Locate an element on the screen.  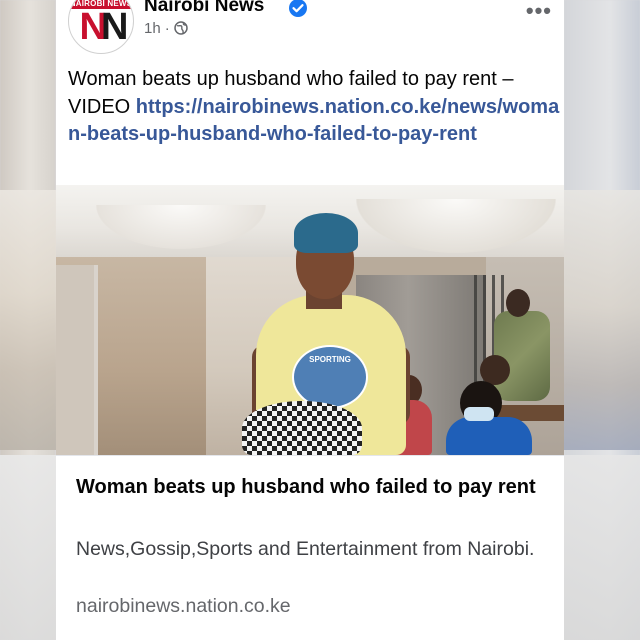
photo-shirt-text: SPORTING is located at coordinates (330, 359).